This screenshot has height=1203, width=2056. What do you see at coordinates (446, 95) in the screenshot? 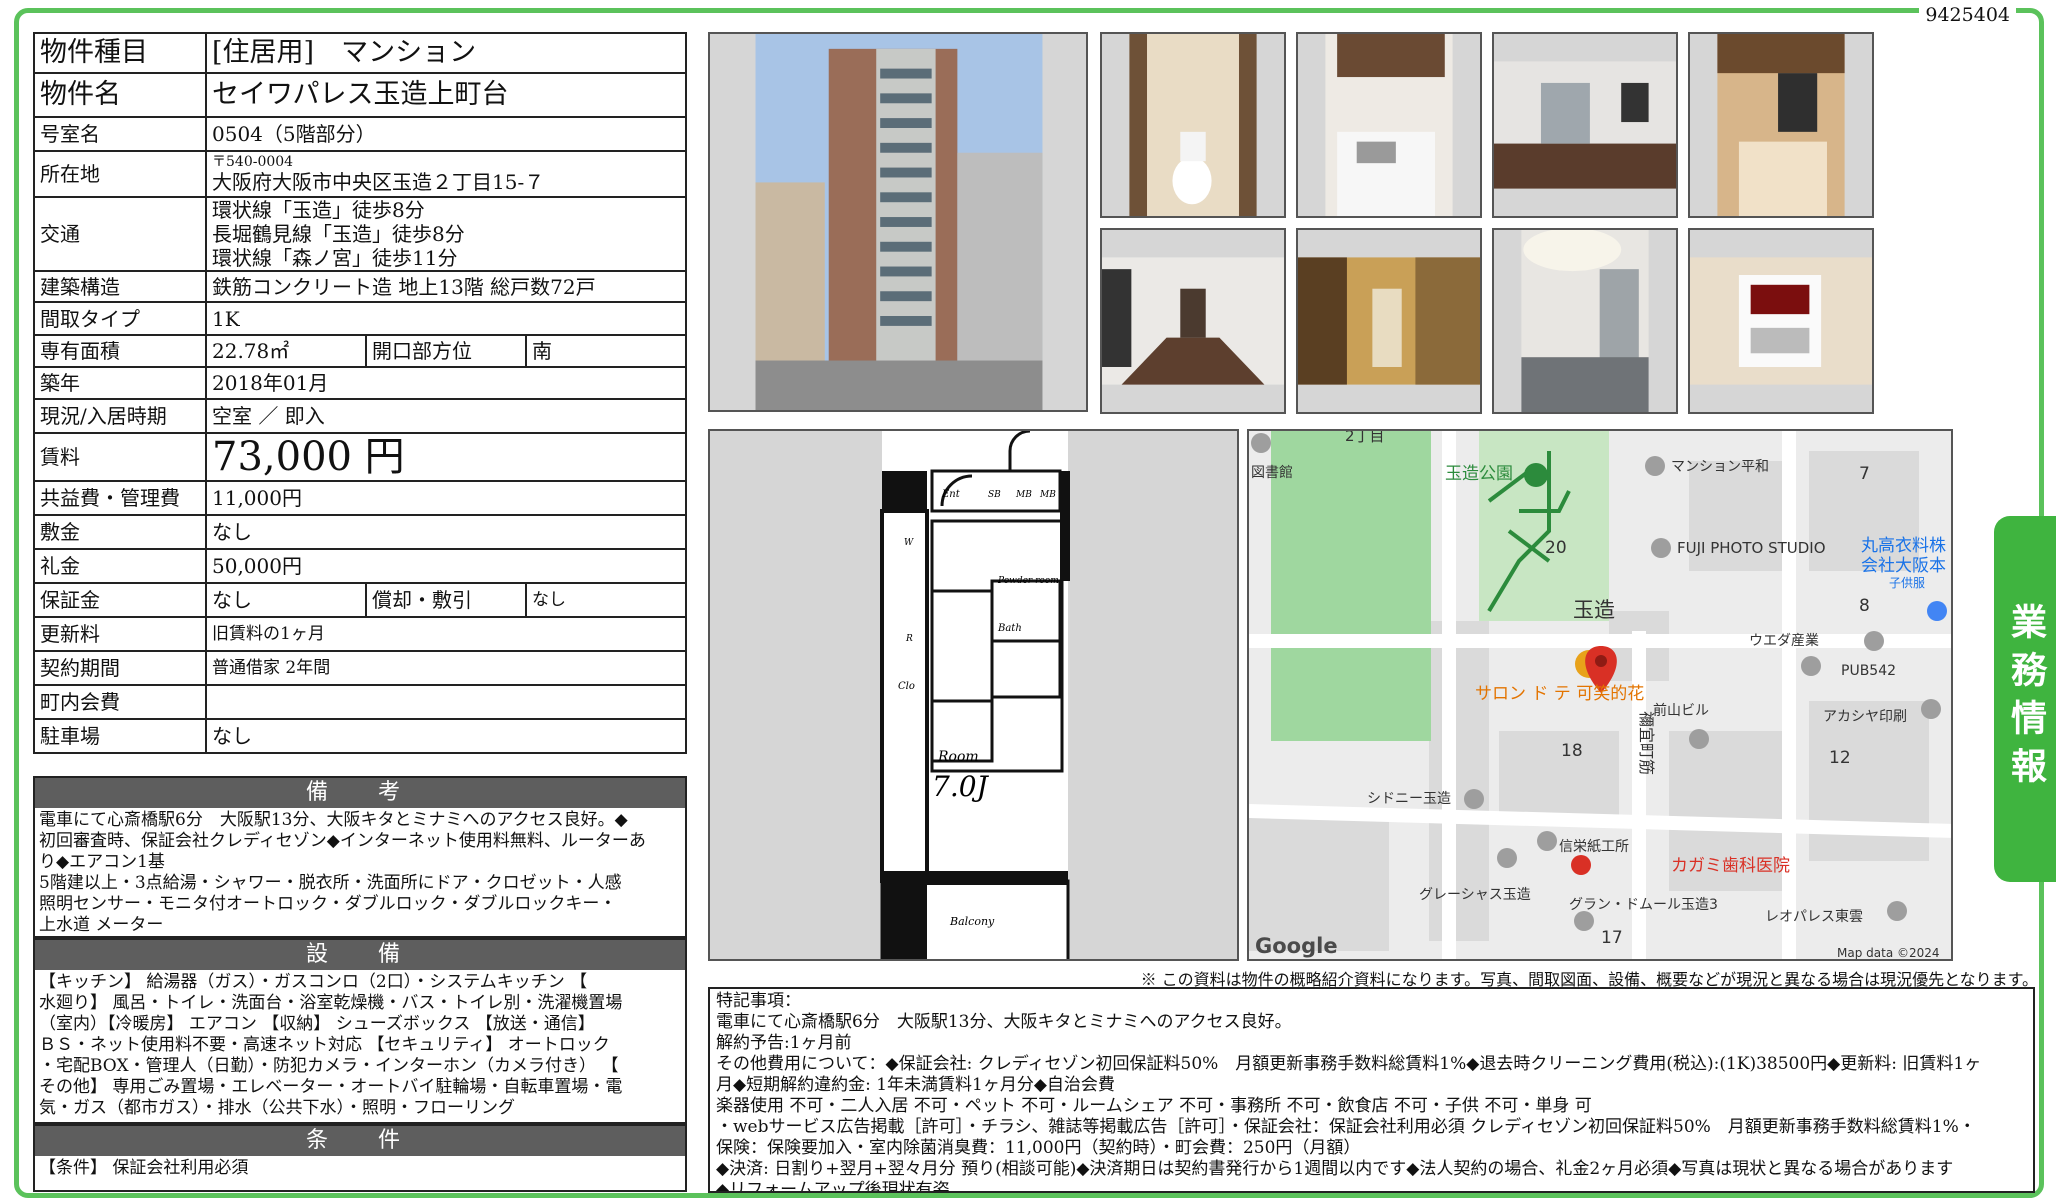
I see `name-value: セイワパレス玉造上町台` at bounding box center [446, 95].